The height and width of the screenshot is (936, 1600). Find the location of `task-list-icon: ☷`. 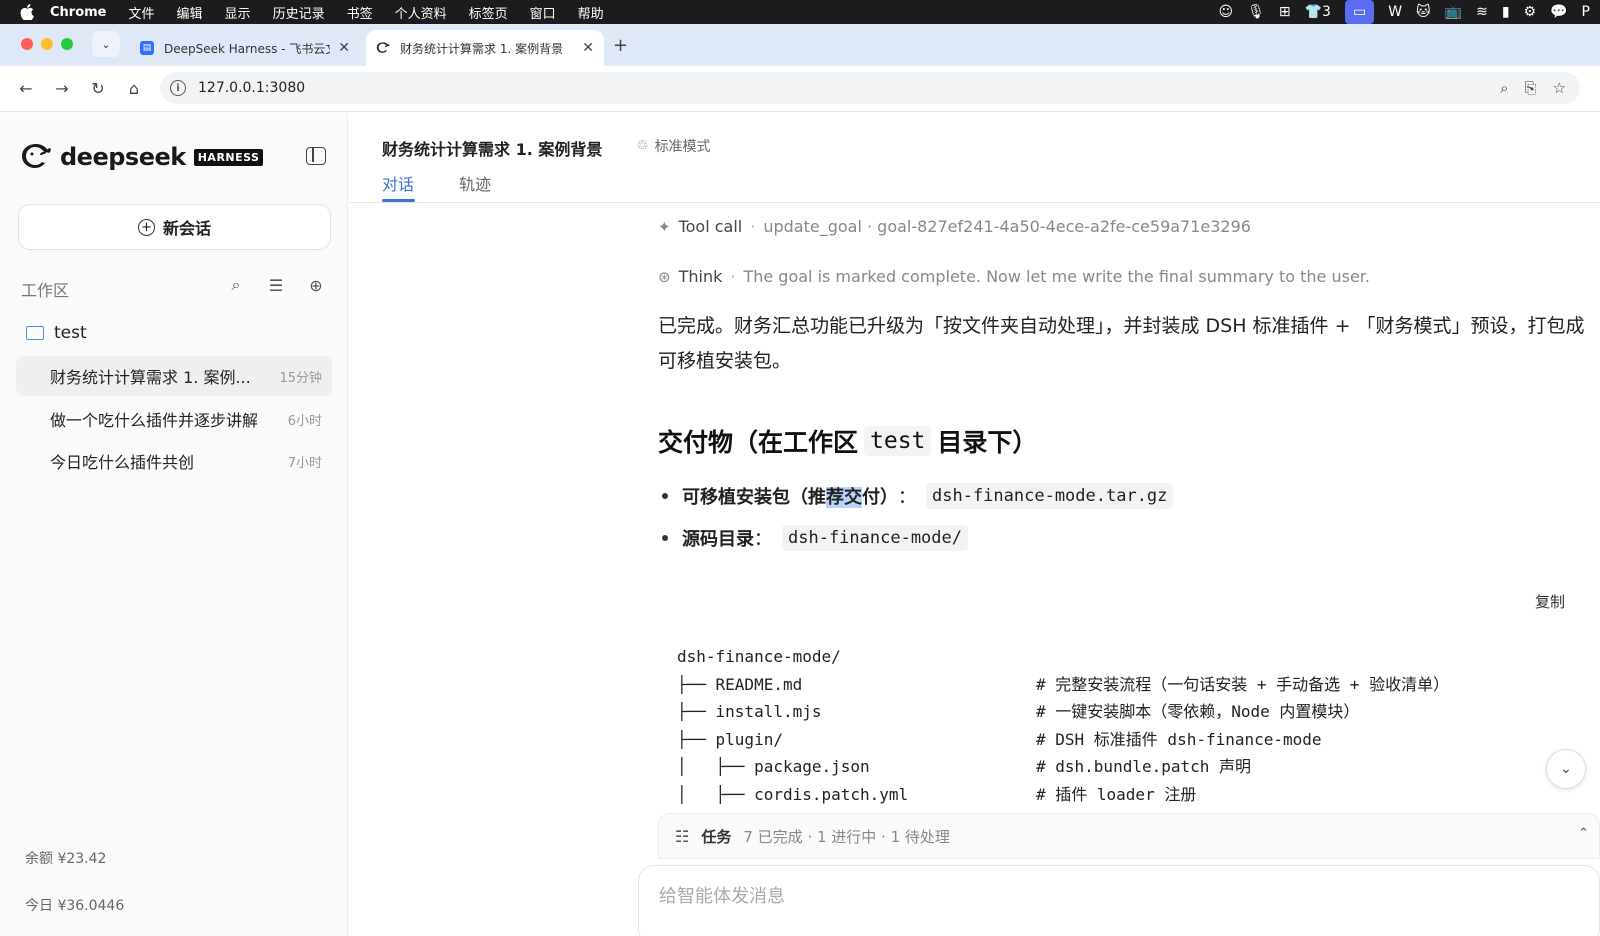

task-list-icon: ☷ is located at coordinates (682, 836).